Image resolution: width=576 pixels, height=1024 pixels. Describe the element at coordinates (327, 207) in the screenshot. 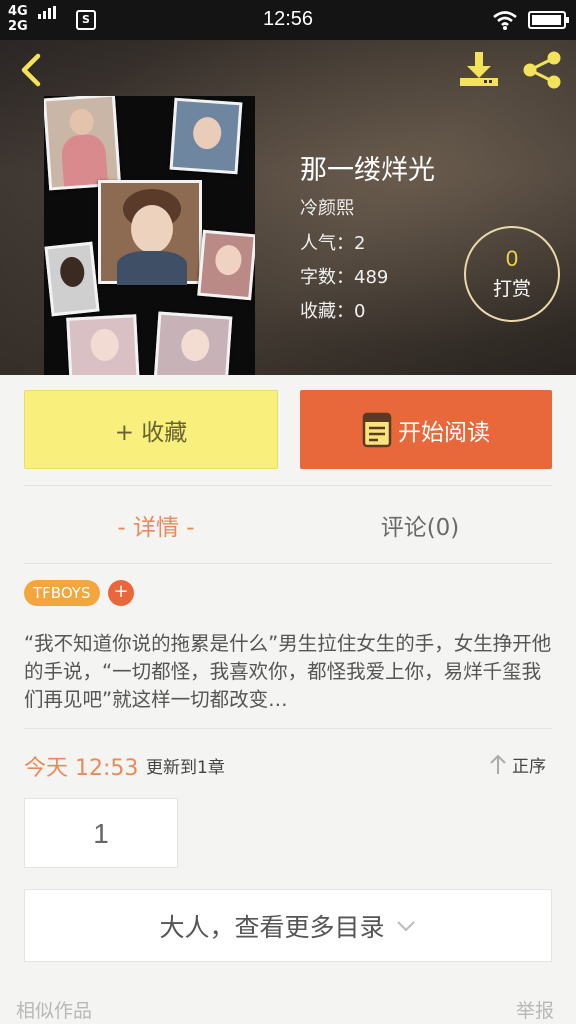

I see `author-name: 冷颜熙` at that location.